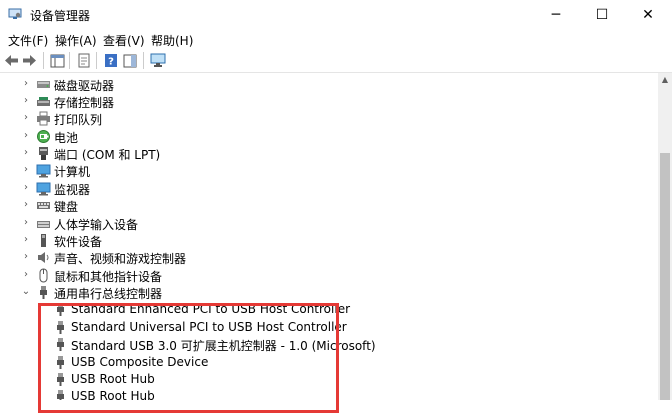 The image size is (672, 413). I want to click on audio-icon, so click(43, 257).